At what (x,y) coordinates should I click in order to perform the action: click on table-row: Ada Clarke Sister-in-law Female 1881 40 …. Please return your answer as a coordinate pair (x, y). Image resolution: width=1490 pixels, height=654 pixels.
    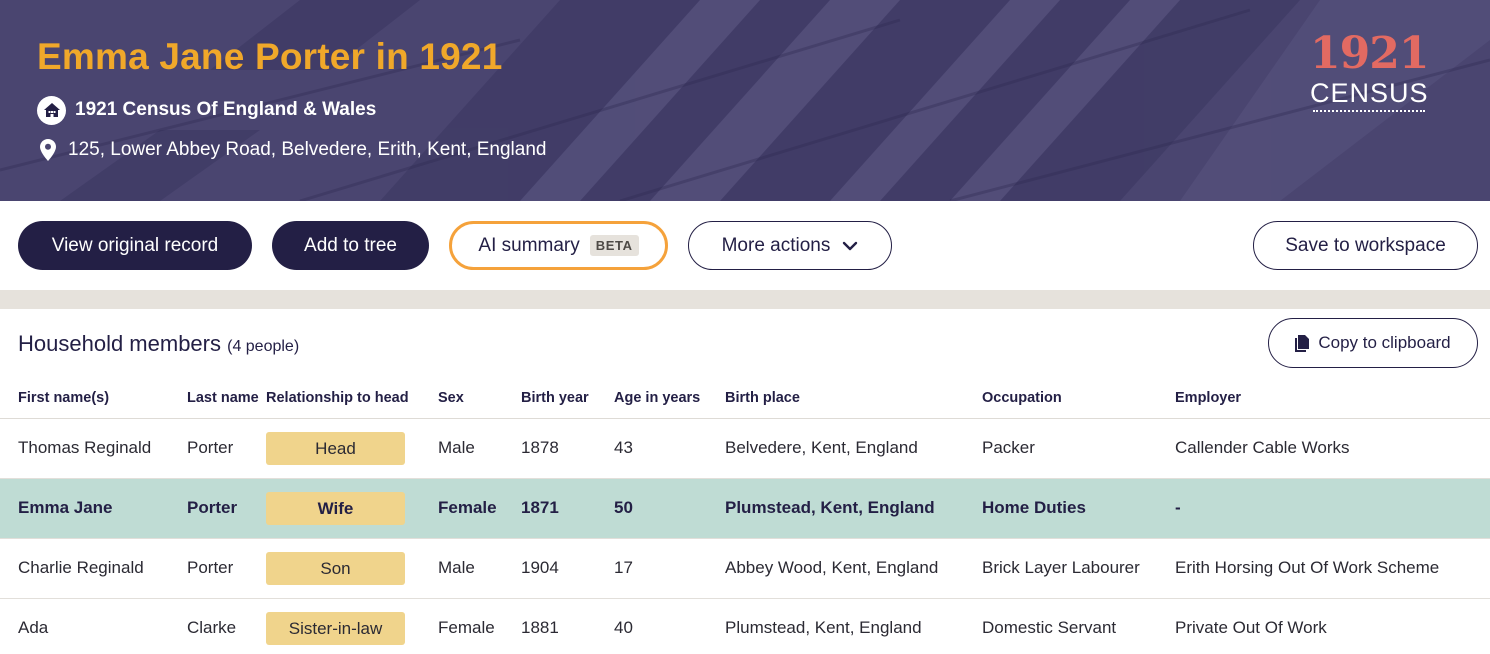
    Looking at the image, I should click on (745, 626).